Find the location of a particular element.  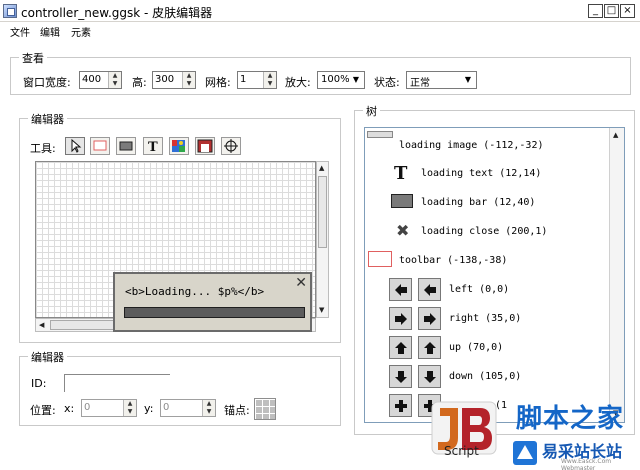

tree-item-label: right (35,0) is located at coordinates (485, 318).